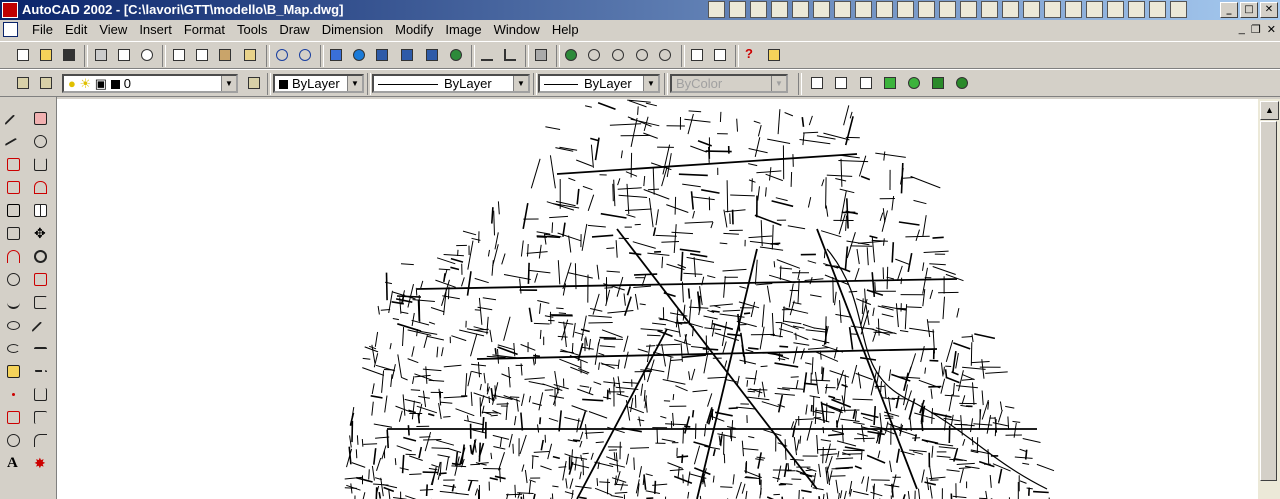 This screenshot has width=1280, height=499. I want to click on menu-view: View, so click(113, 30).